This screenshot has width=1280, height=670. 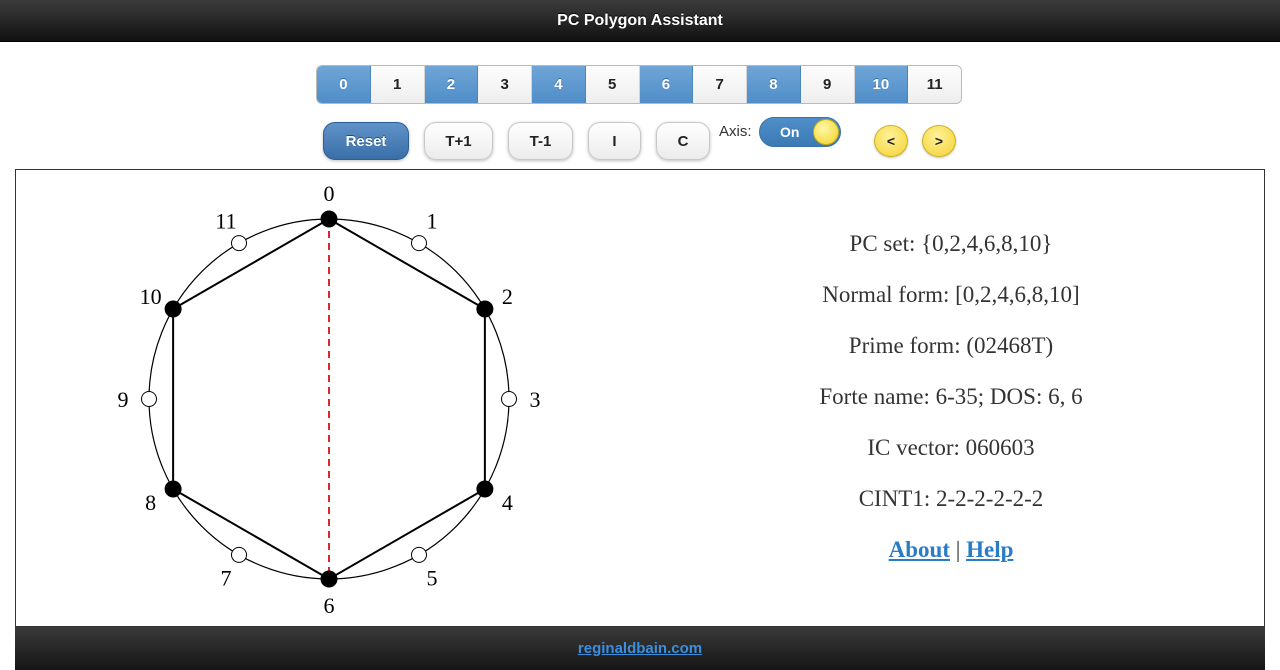 I want to click on pc-label-1: 1, so click(x=432, y=221).